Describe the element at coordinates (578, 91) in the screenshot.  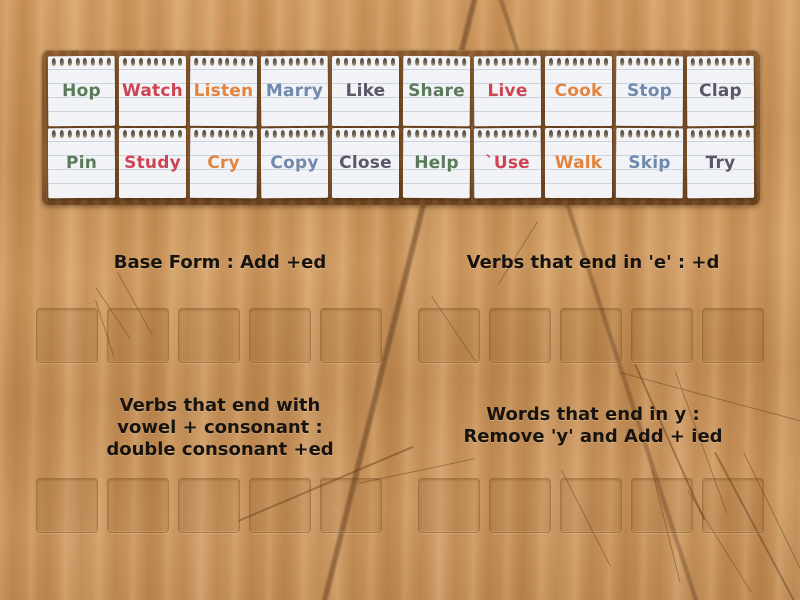
I see `word-card: Cook` at that location.